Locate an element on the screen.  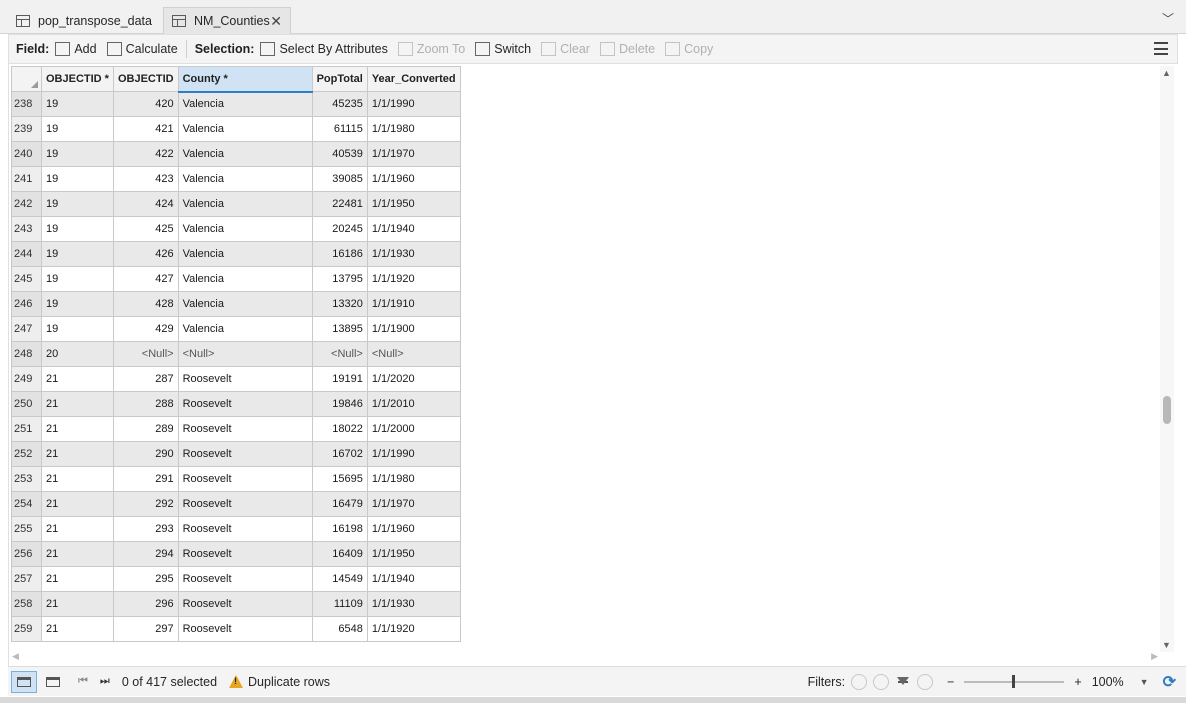
close-icon: ✕ is located at coordinates (276, 21).